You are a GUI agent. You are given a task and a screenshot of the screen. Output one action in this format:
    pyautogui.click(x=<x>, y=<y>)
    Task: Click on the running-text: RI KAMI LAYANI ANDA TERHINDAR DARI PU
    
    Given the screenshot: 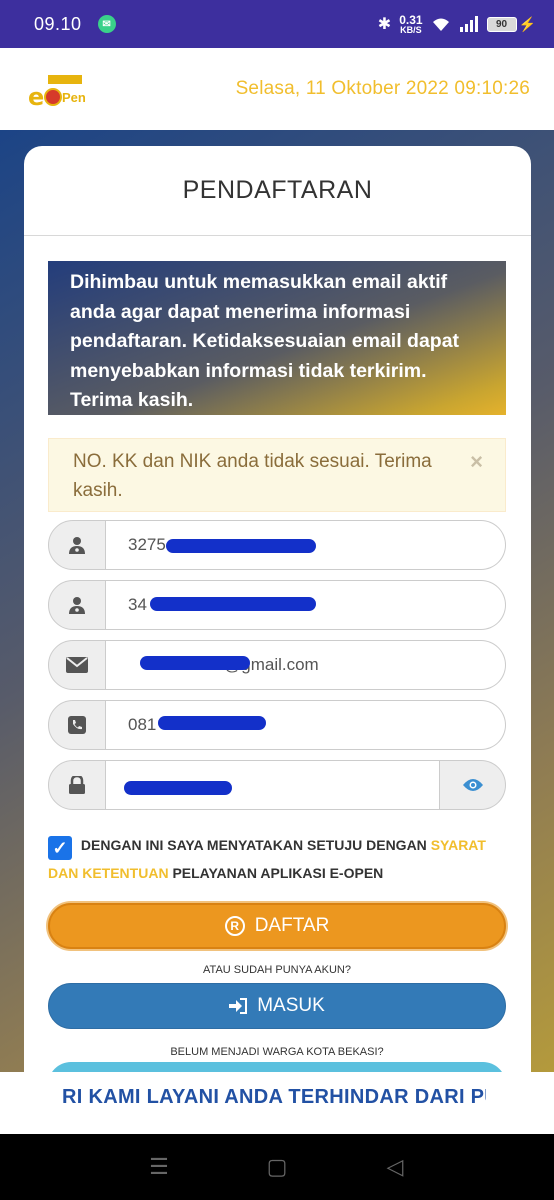 What is the action you would take?
    pyautogui.click(x=274, y=1097)
    